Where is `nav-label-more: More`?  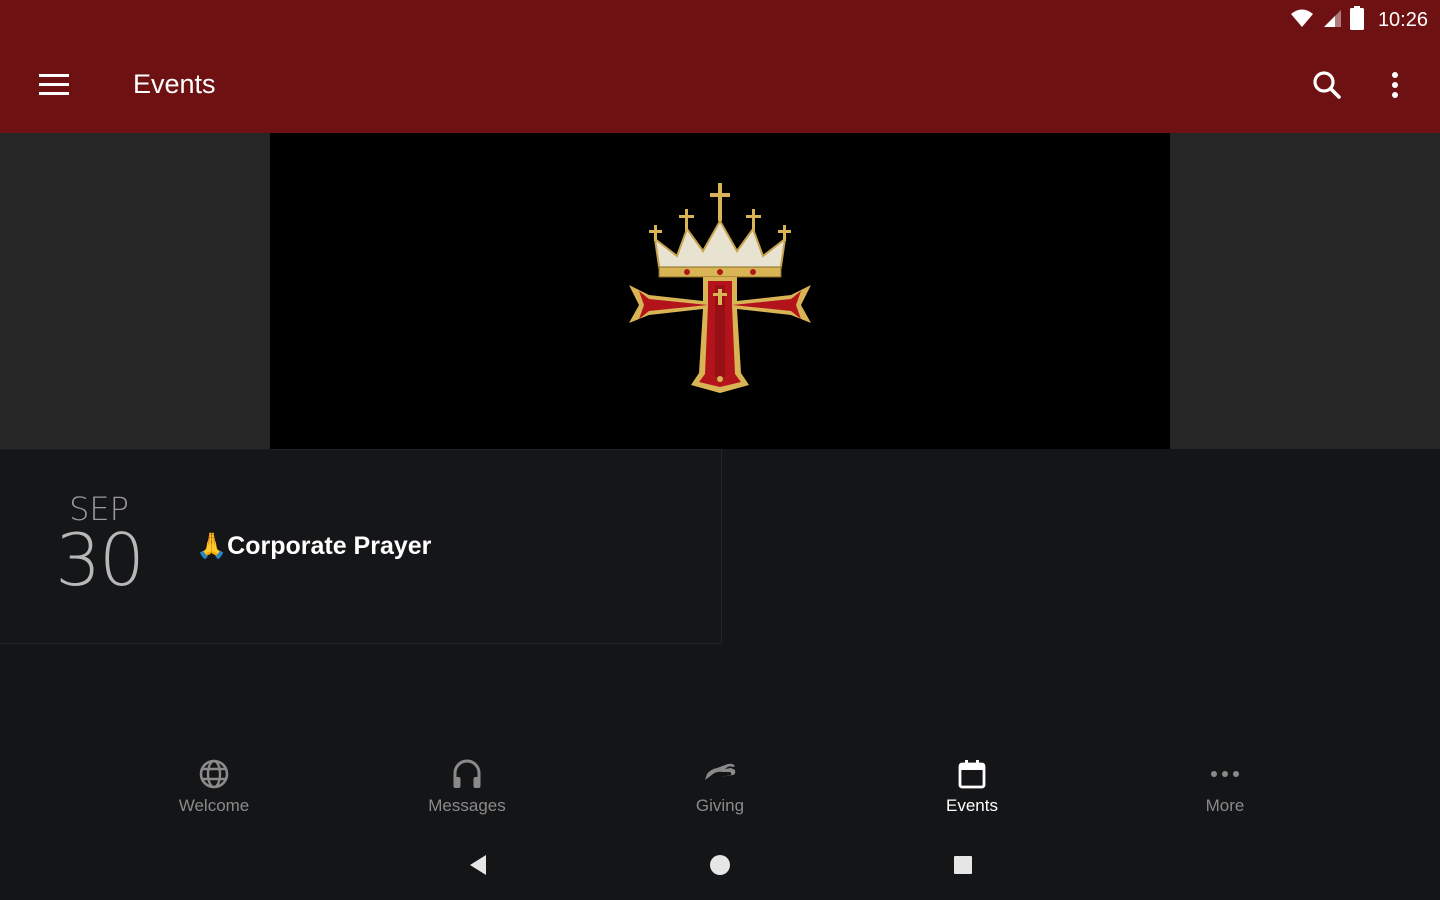 nav-label-more: More is located at coordinates (1225, 805).